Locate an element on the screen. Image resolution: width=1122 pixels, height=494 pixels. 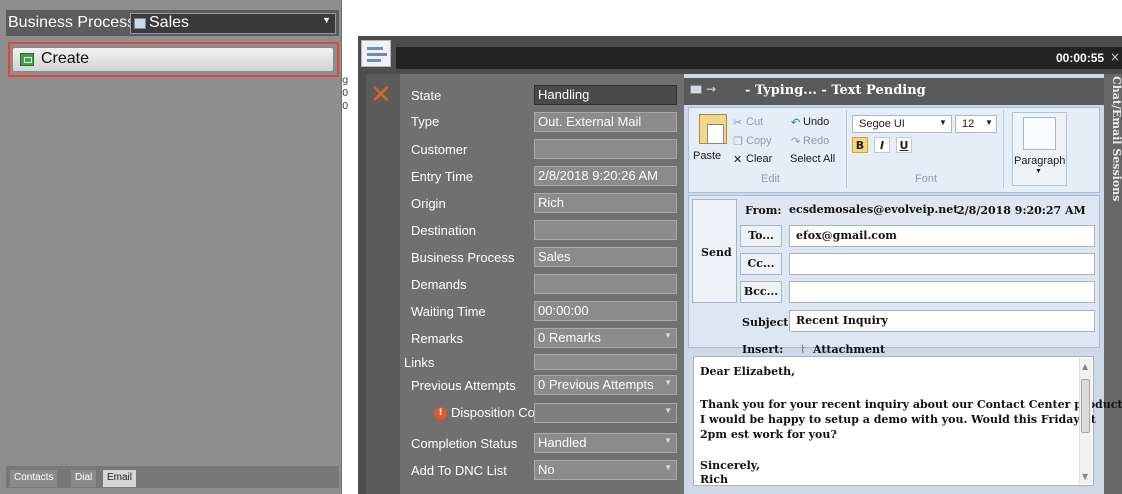
previous-attempts-dropdown: 0 Previous Attempts ▼ is located at coordinates (605, 385).